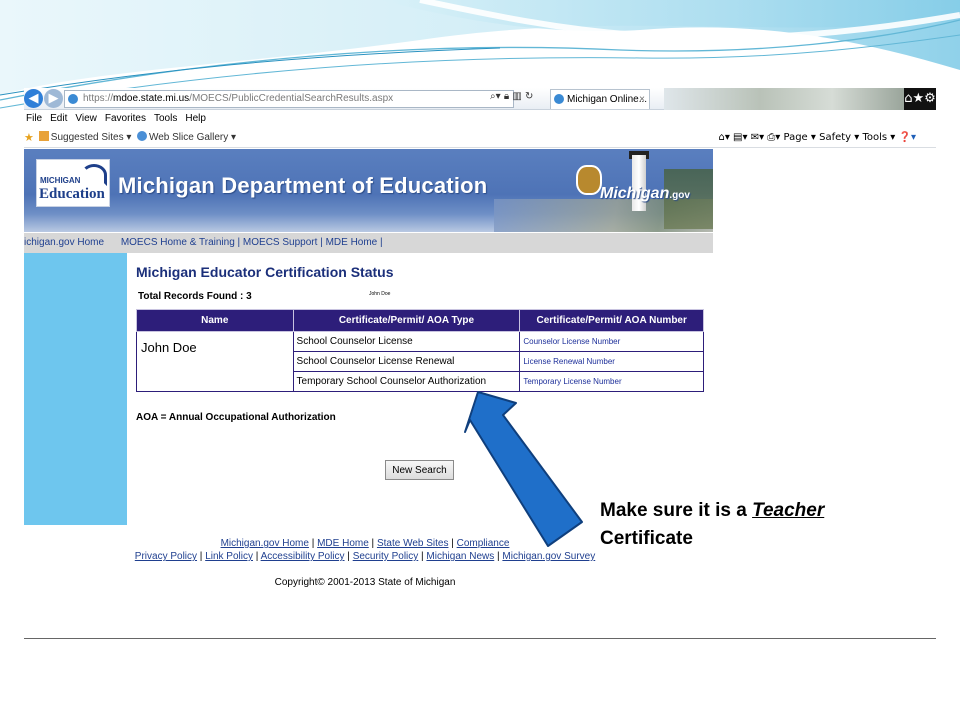  I want to click on certificate-type: School Counselor License, so click(406, 341).